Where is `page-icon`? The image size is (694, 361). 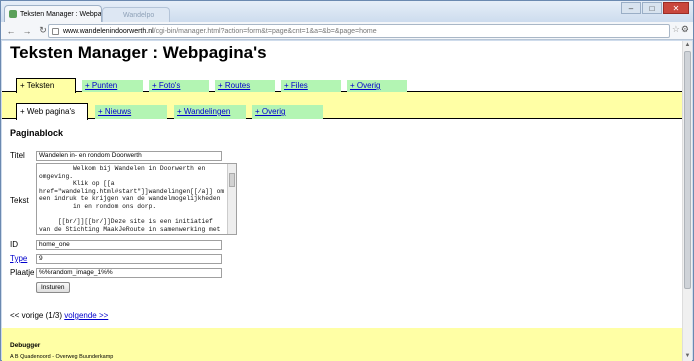 page-icon is located at coordinates (55, 31).